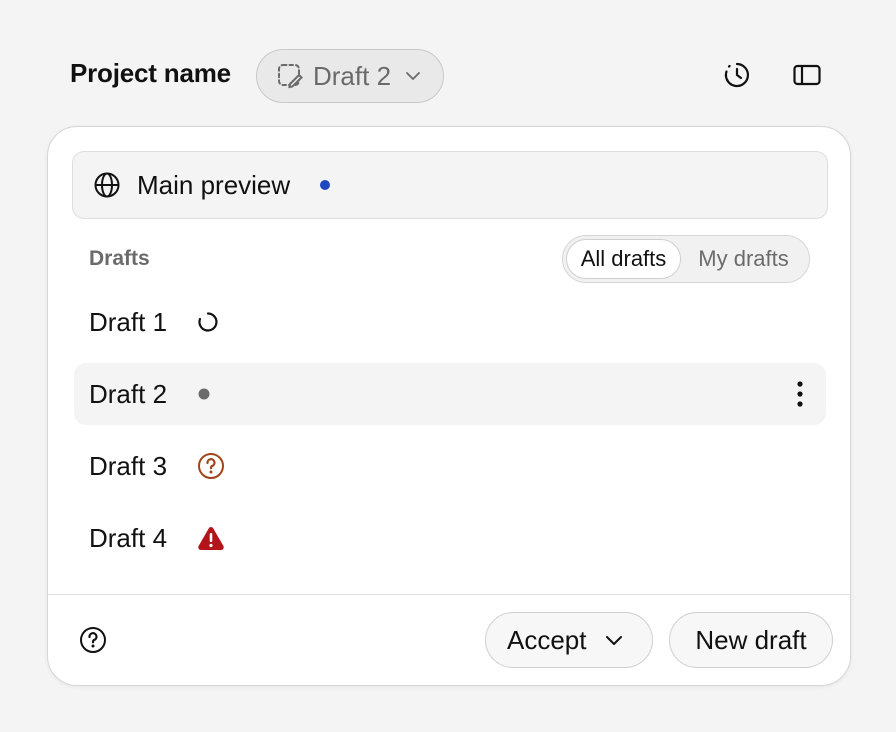  I want to click on draft-label: Draft 3, so click(128, 465).